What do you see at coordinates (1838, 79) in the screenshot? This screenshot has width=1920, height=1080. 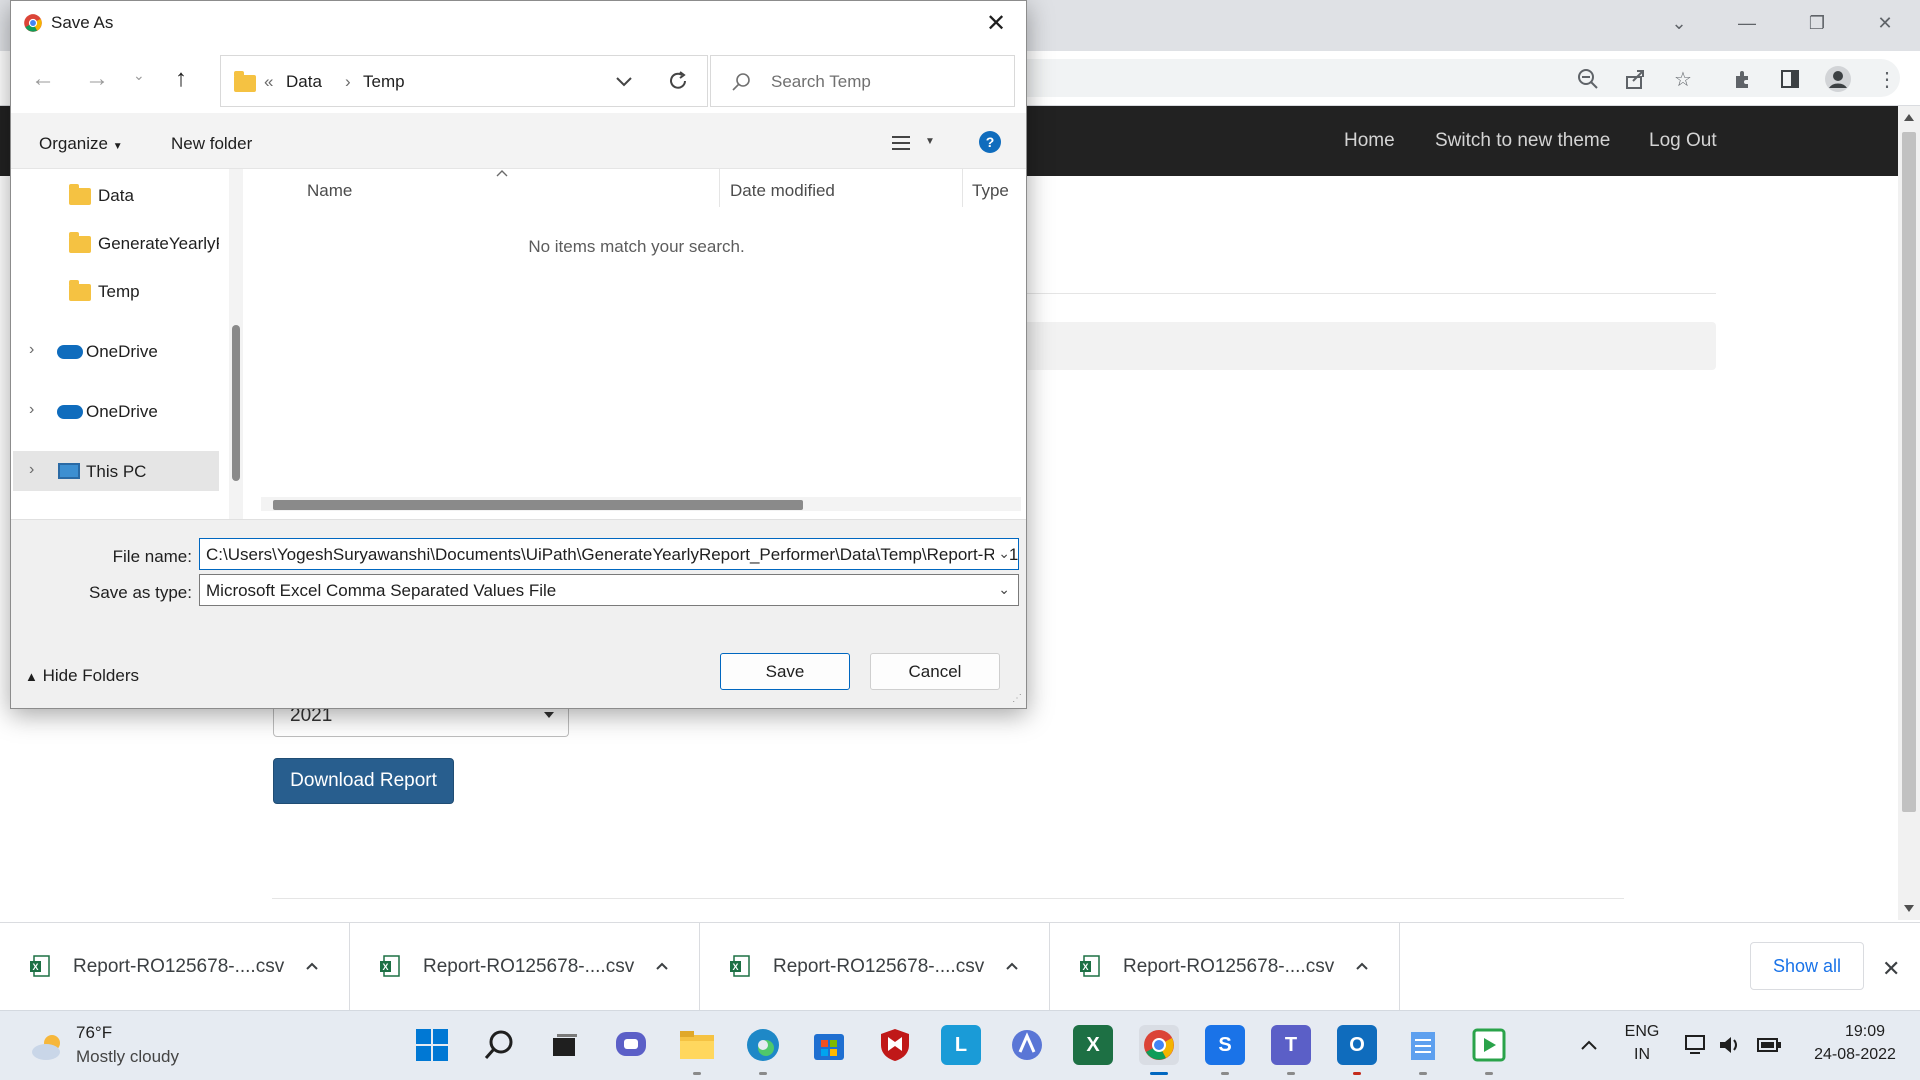 I see `profile-avatar-icon` at bounding box center [1838, 79].